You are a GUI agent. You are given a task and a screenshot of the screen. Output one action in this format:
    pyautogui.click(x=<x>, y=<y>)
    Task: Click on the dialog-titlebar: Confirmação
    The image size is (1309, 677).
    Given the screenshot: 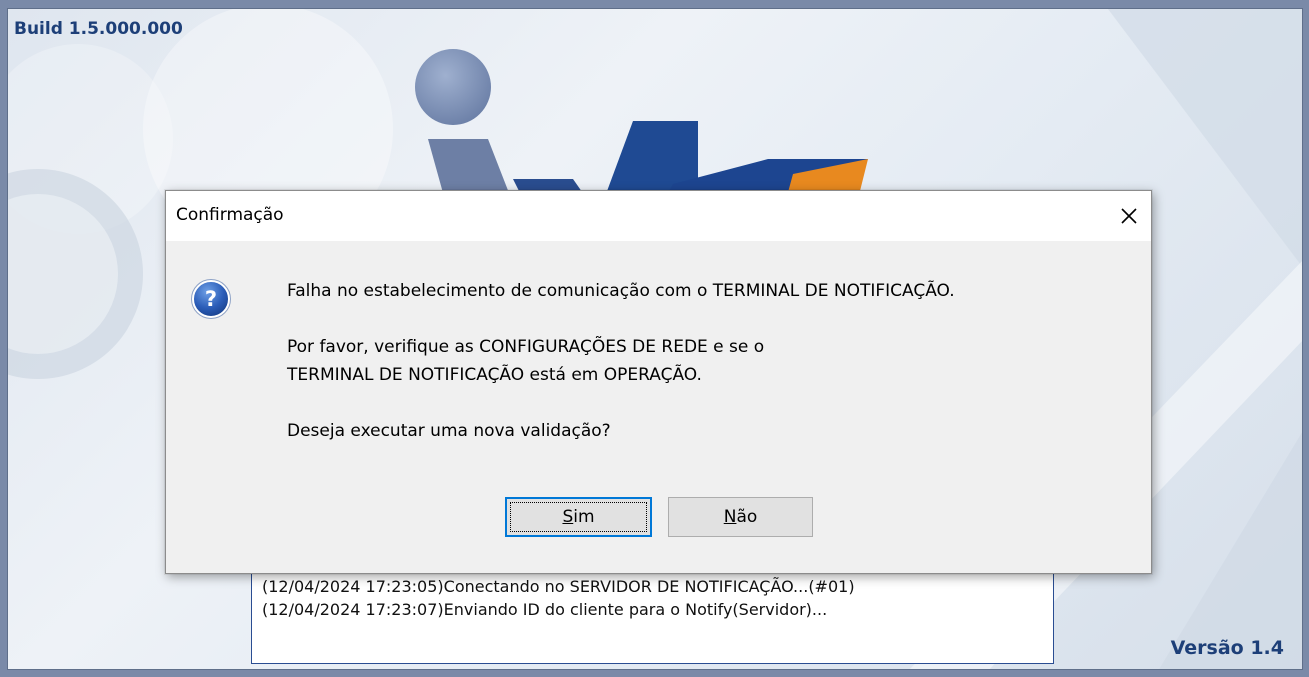 What is the action you would take?
    pyautogui.click(x=658, y=216)
    